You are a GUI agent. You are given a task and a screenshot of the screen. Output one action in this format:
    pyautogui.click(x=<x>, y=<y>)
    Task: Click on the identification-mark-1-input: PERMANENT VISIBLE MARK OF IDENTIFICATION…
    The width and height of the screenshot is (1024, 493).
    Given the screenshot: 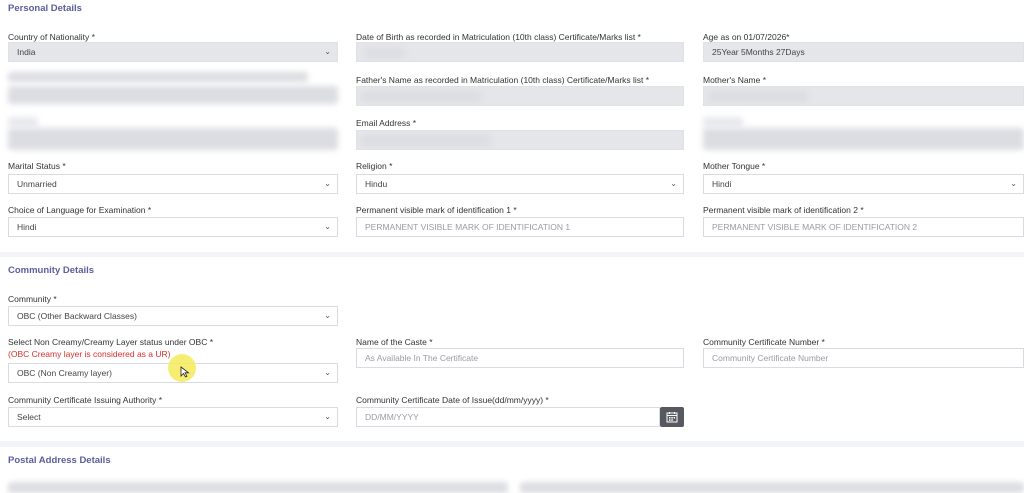 What is the action you would take?
    pyautogui.click(x=520, y=227)
    